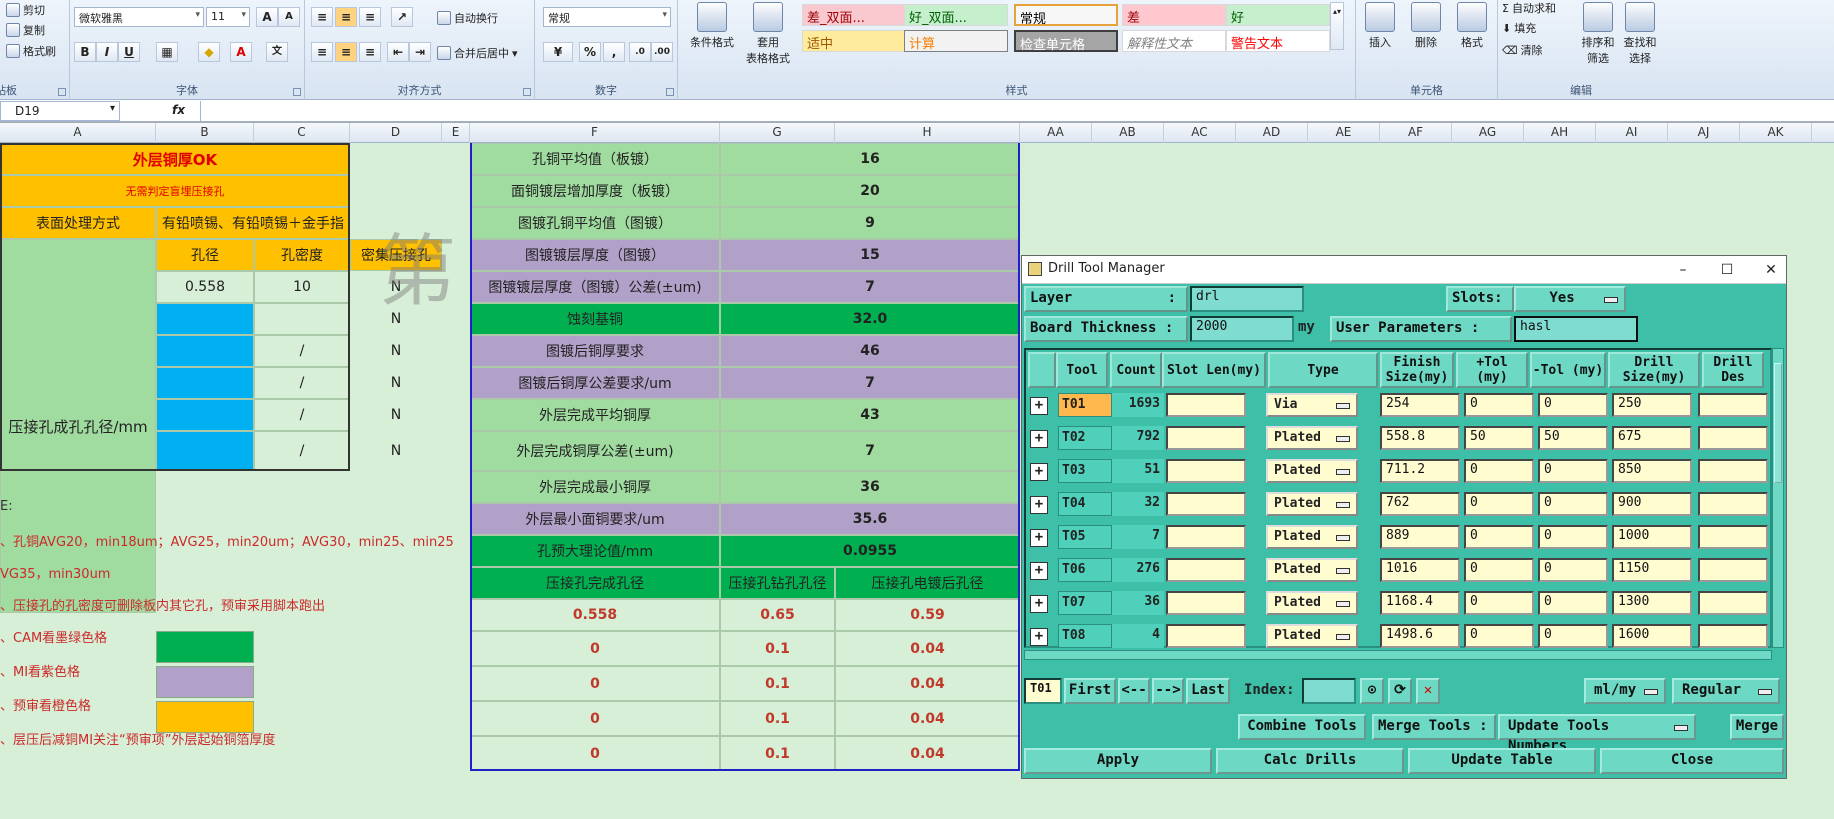 This screenshot has width=1834, height=819. Describe the element at coordinates (595, 415) in the screenshot. I see `metric-label: 外层完成平均铜厚` at that location.